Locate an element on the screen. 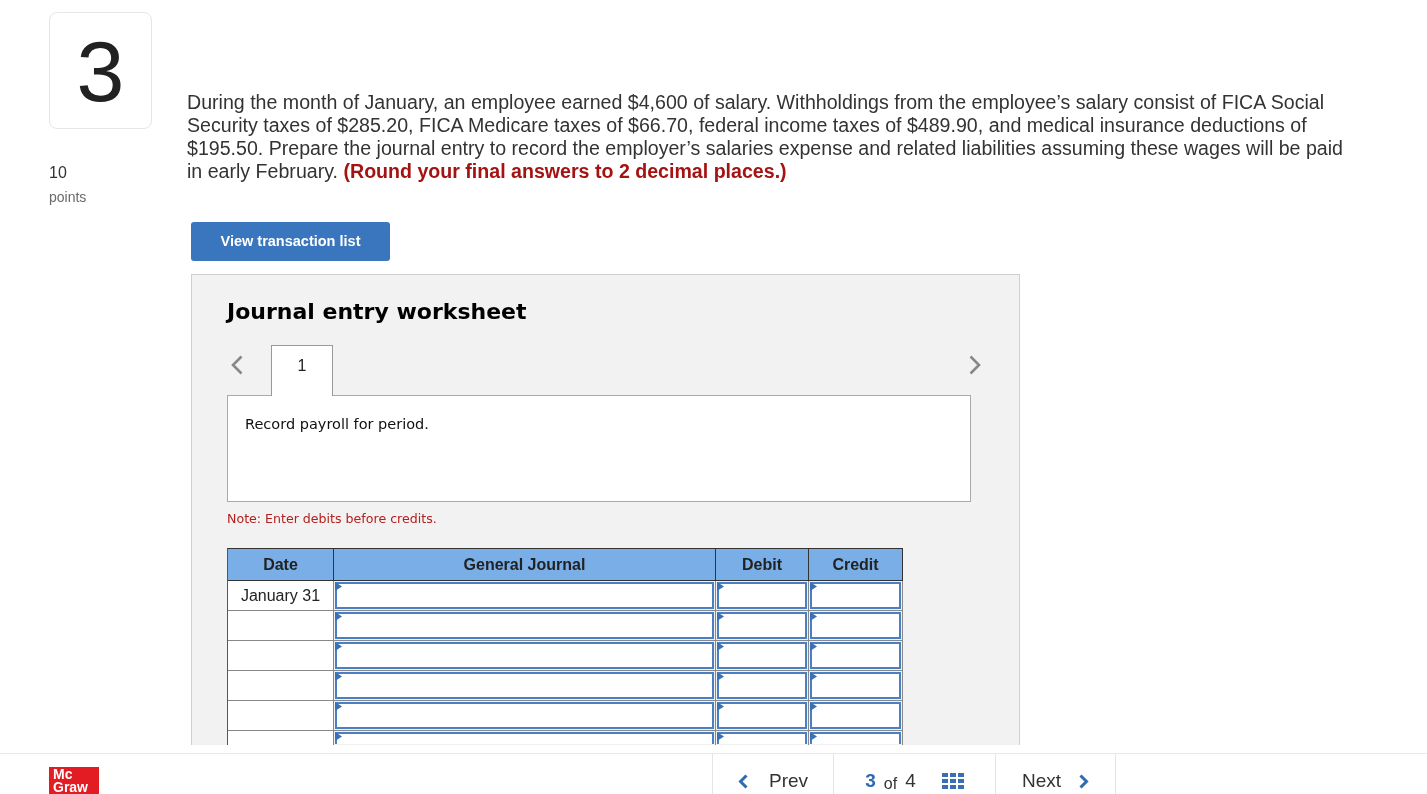 The height and width of the screenshot is (794, 1427). view-transaction-list-button: View transaction list is located at coordinates (290, 241).